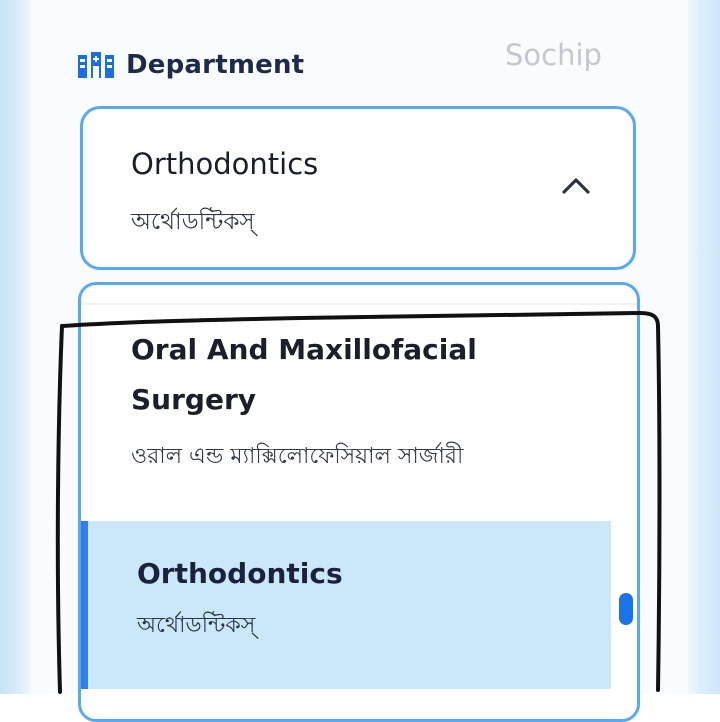  I want to click on hospital-building-icon, so click(96, 65).